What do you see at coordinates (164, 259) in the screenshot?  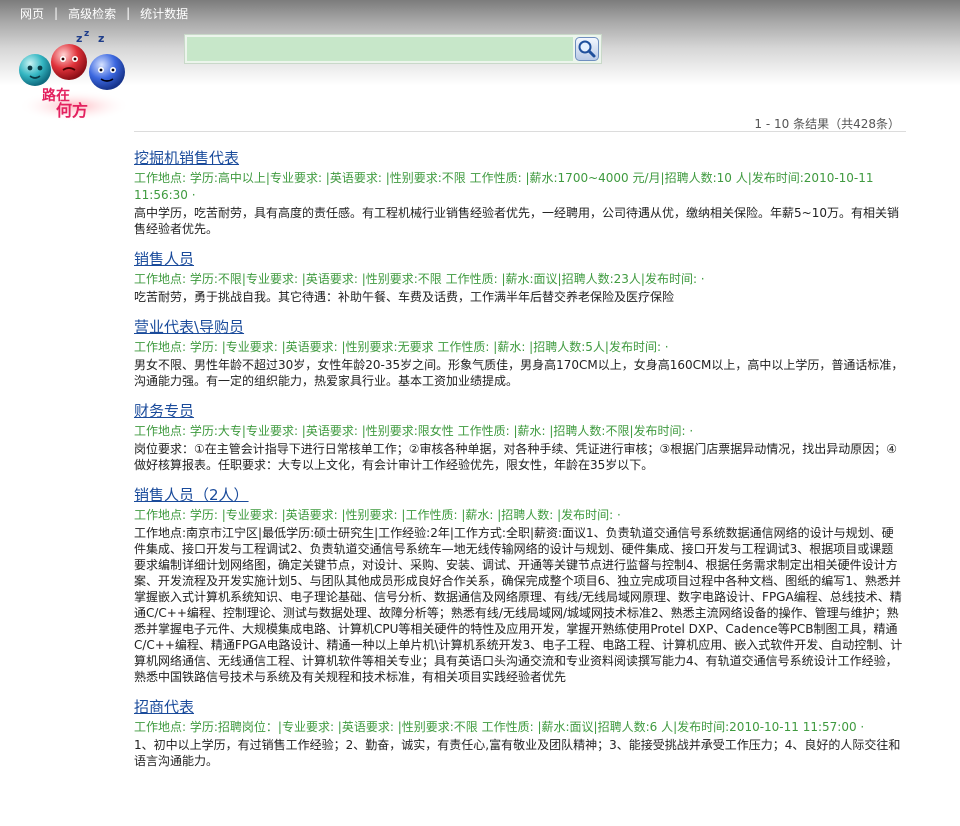 I see `result-title-link: 销售人员` at bounding box center [164, 259].